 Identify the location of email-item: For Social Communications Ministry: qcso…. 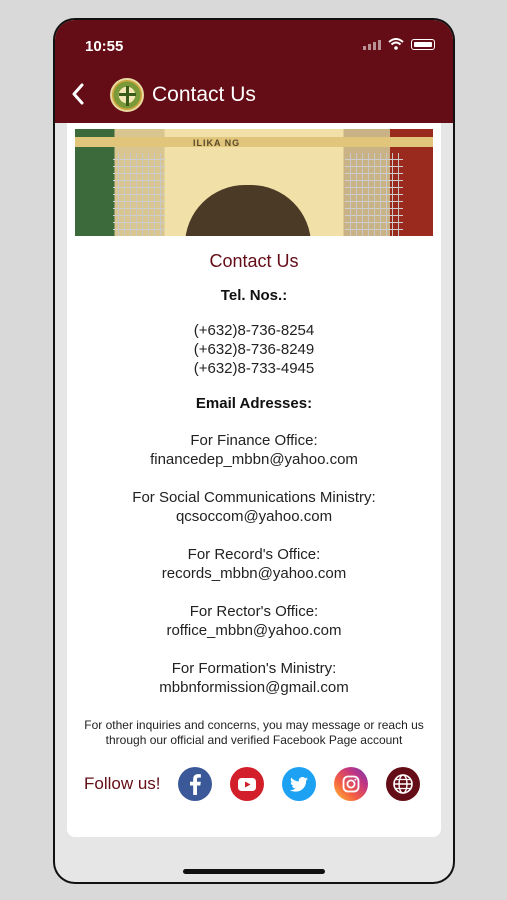
(254, 507).